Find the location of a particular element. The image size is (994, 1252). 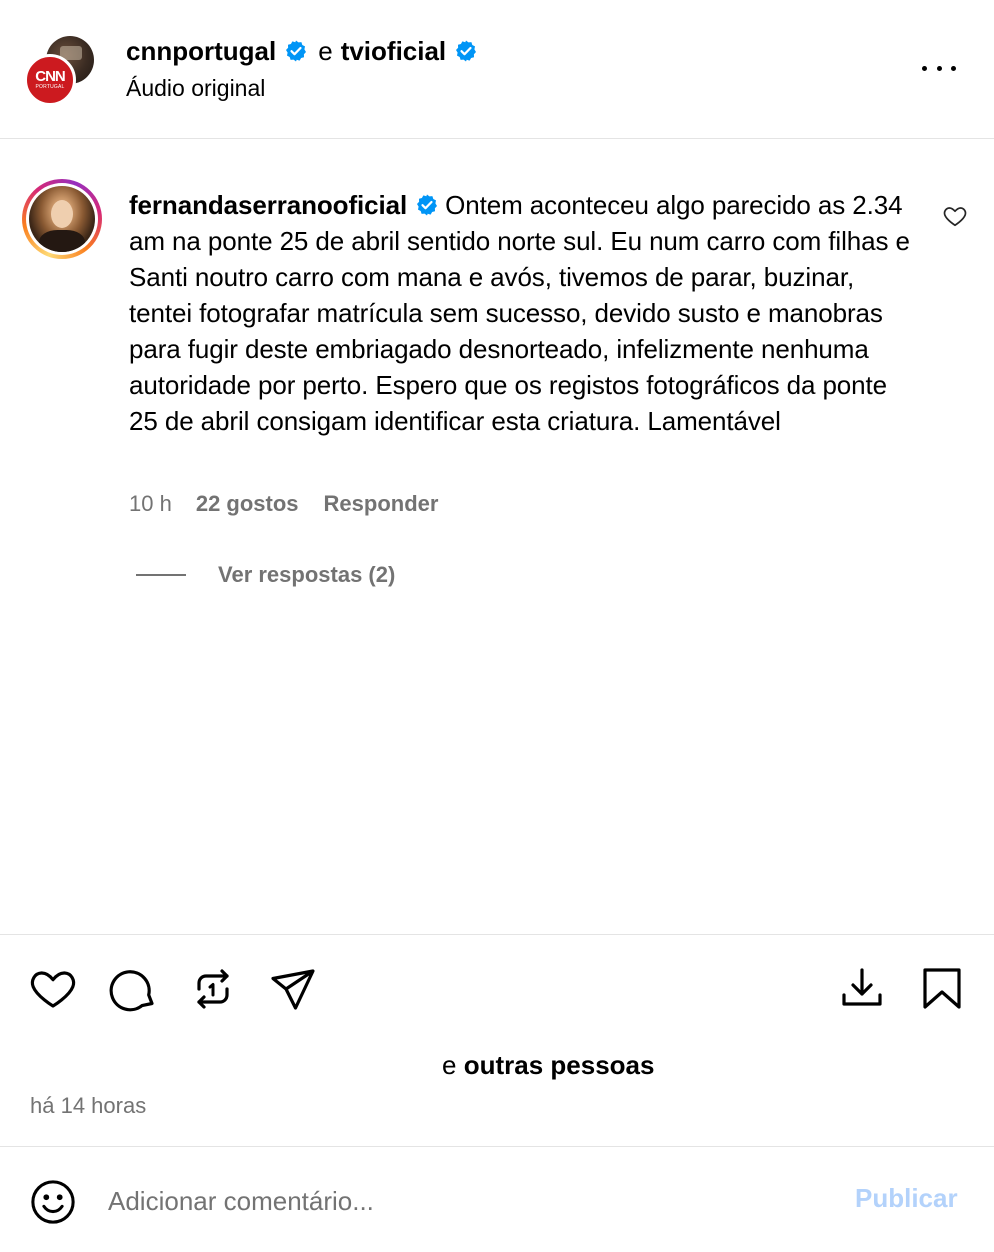

author-primary-link: cnnportugal is located at coordinates (201, 51).